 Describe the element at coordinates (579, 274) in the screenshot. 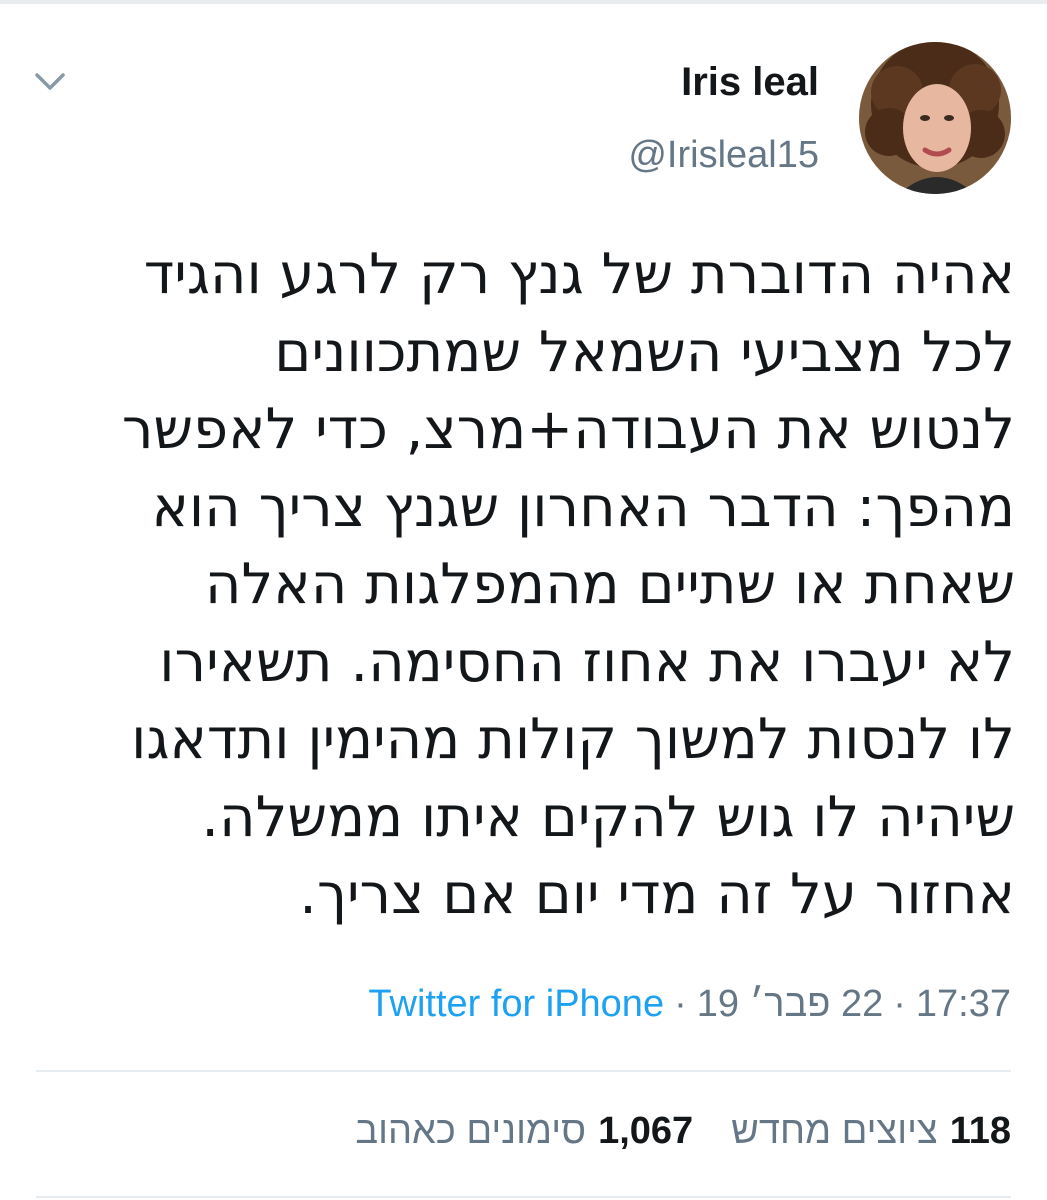

I see `tweet-line: אהיה הדוברת של גנץ רק לרגע והגיד` at that location.